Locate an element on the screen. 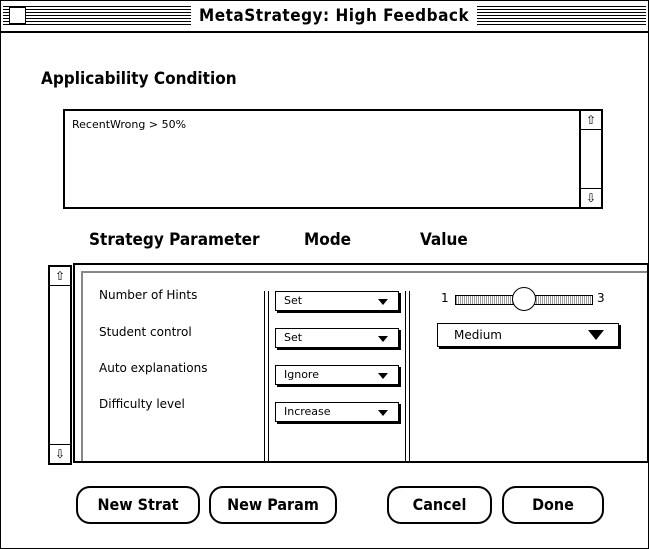 The image size is (649, 549). student-control-value: Medium is located at coordinates (478, 335).